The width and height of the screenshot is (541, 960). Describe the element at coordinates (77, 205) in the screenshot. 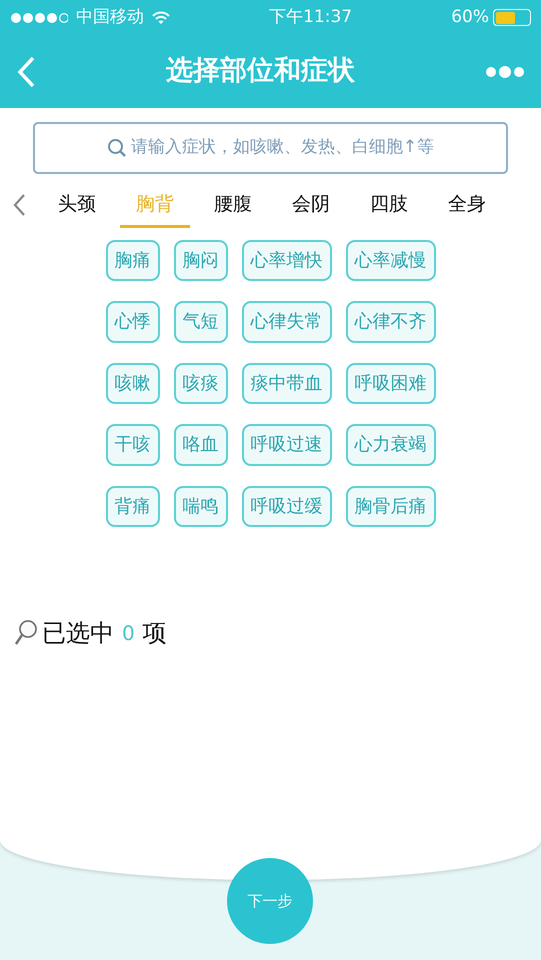

I see `category-tab: 头颈` at that location.